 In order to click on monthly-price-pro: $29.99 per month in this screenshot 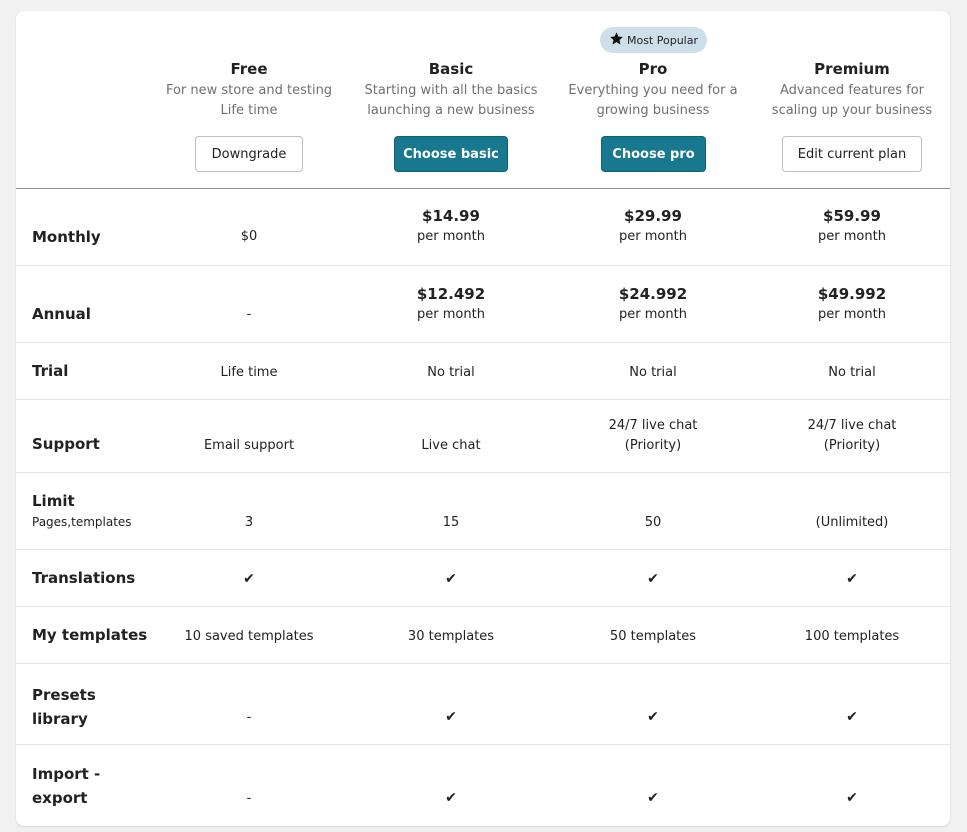, I will do `click(653, 226)`.